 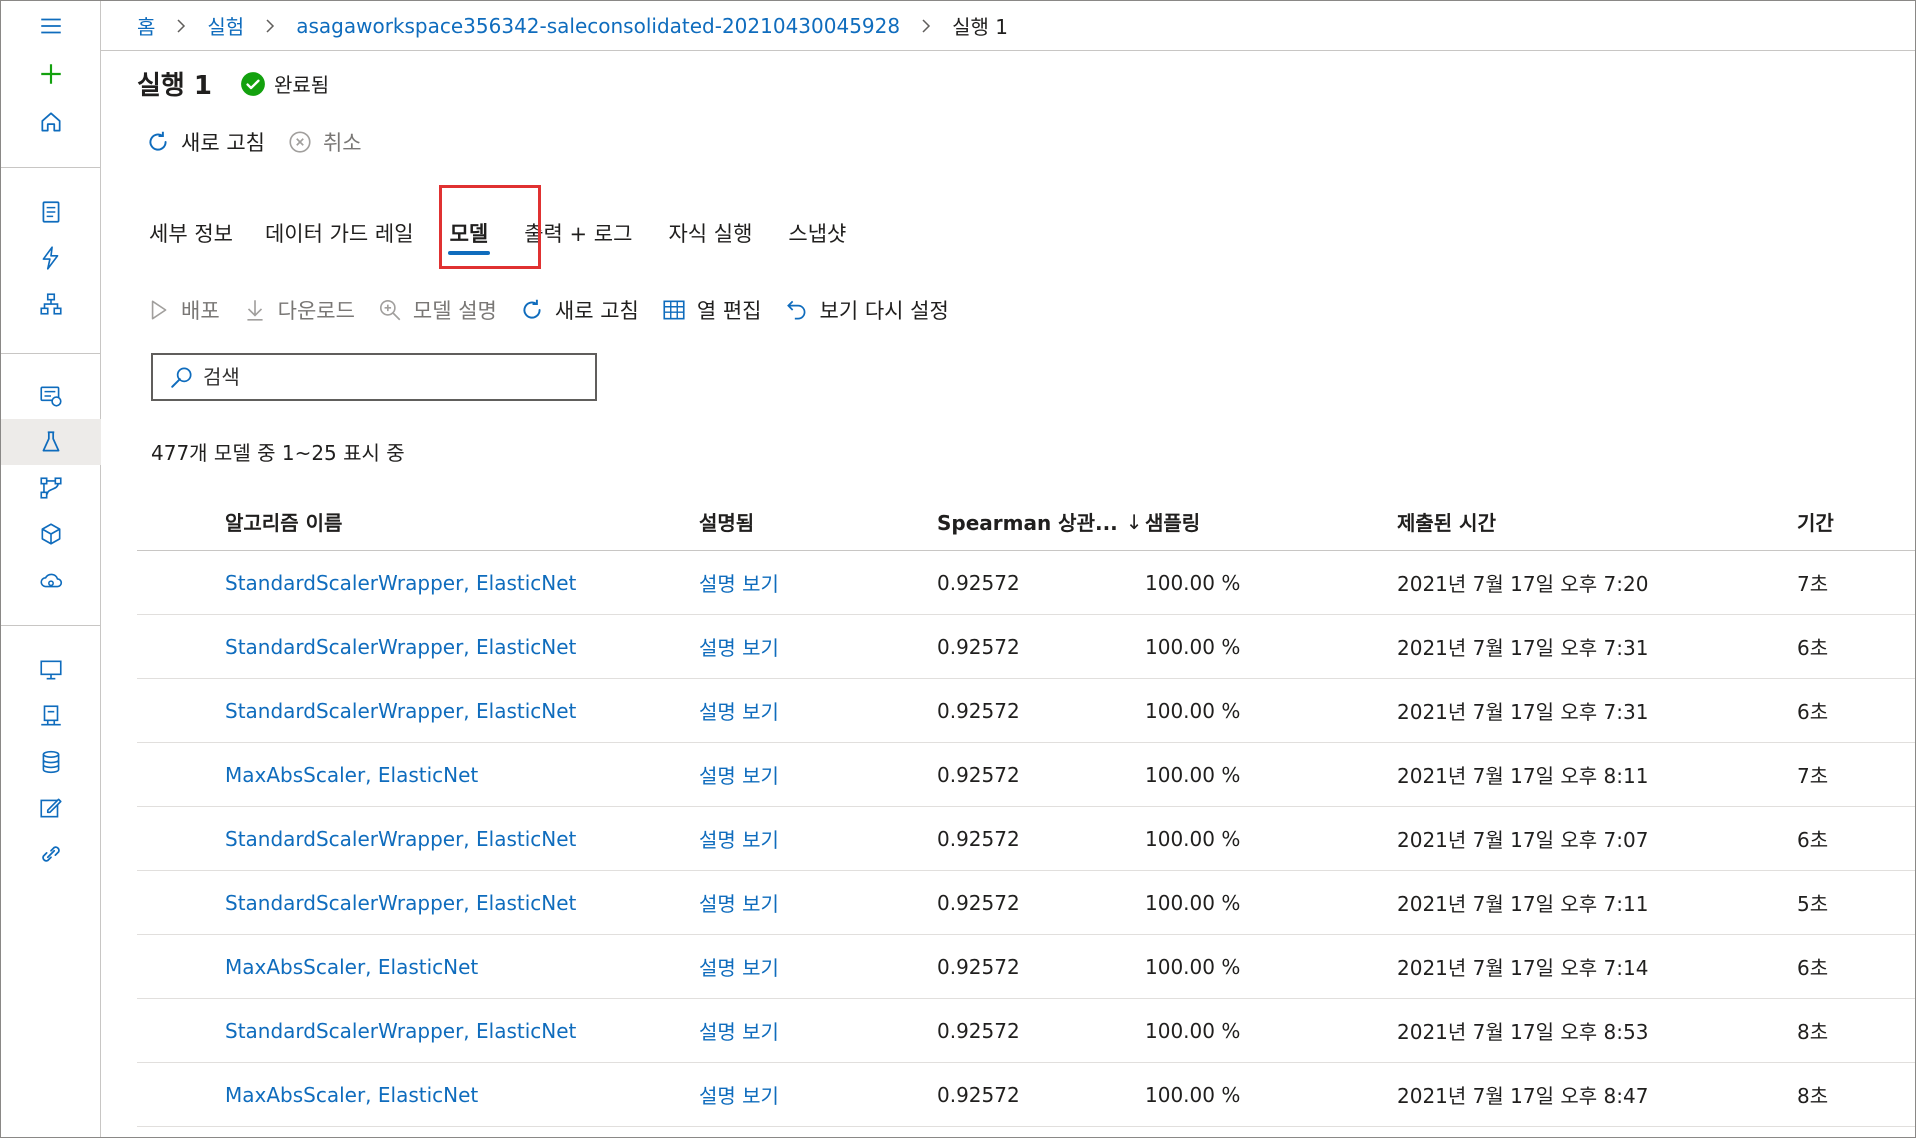 I want to click on chevron-right-icon, so click(x=270, y=26).